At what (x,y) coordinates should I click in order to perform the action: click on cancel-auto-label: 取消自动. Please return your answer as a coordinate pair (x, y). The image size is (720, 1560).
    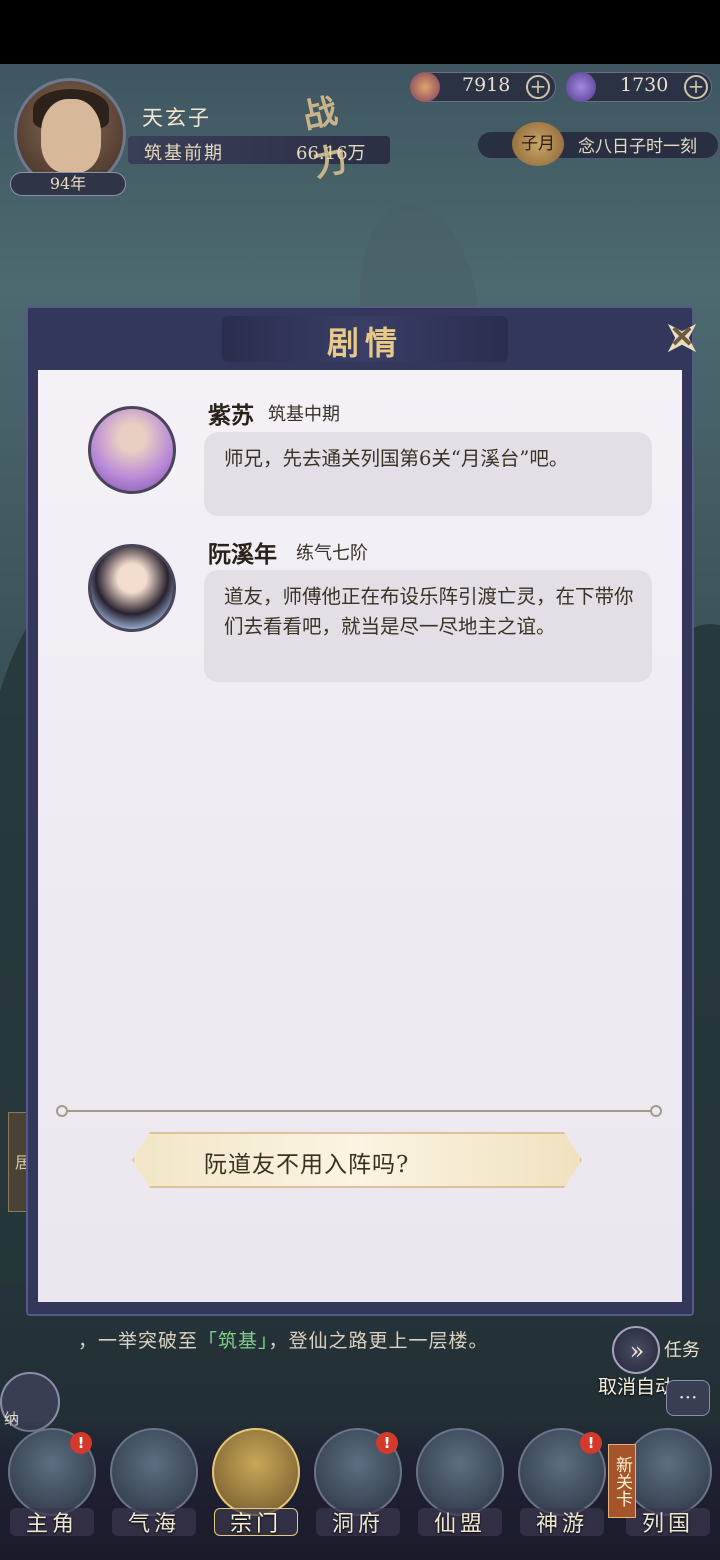
    Looking at the image, I should click on (636, 1385).